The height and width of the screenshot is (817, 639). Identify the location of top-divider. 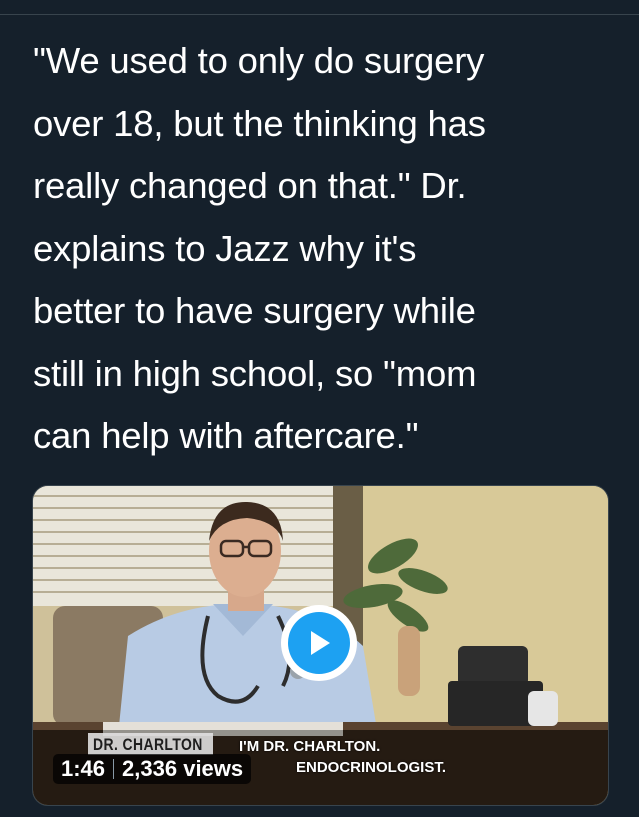
(319, 7).